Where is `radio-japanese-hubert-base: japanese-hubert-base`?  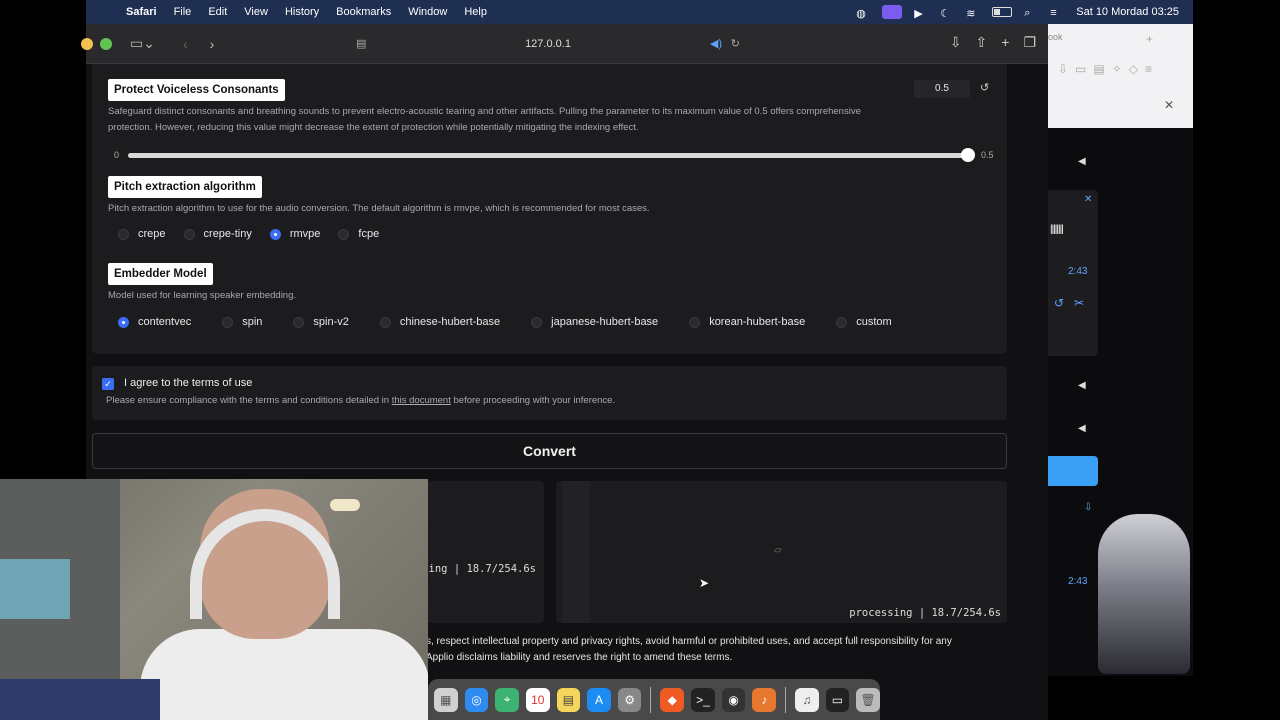 radio-japanese-hubert-base: japanese-hubert-base is located at coordinates (594, 322).